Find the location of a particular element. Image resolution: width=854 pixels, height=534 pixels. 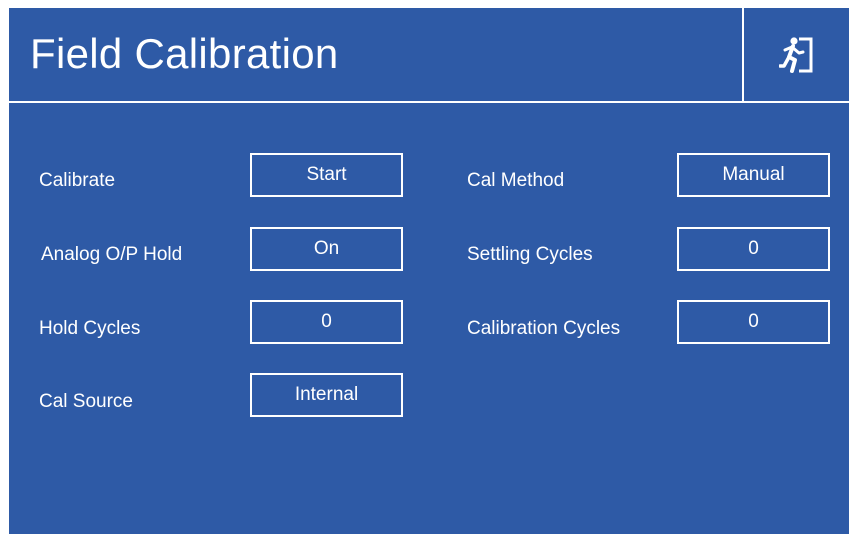

hold-cycles-field: 0 is located at coordinates (326, 322).